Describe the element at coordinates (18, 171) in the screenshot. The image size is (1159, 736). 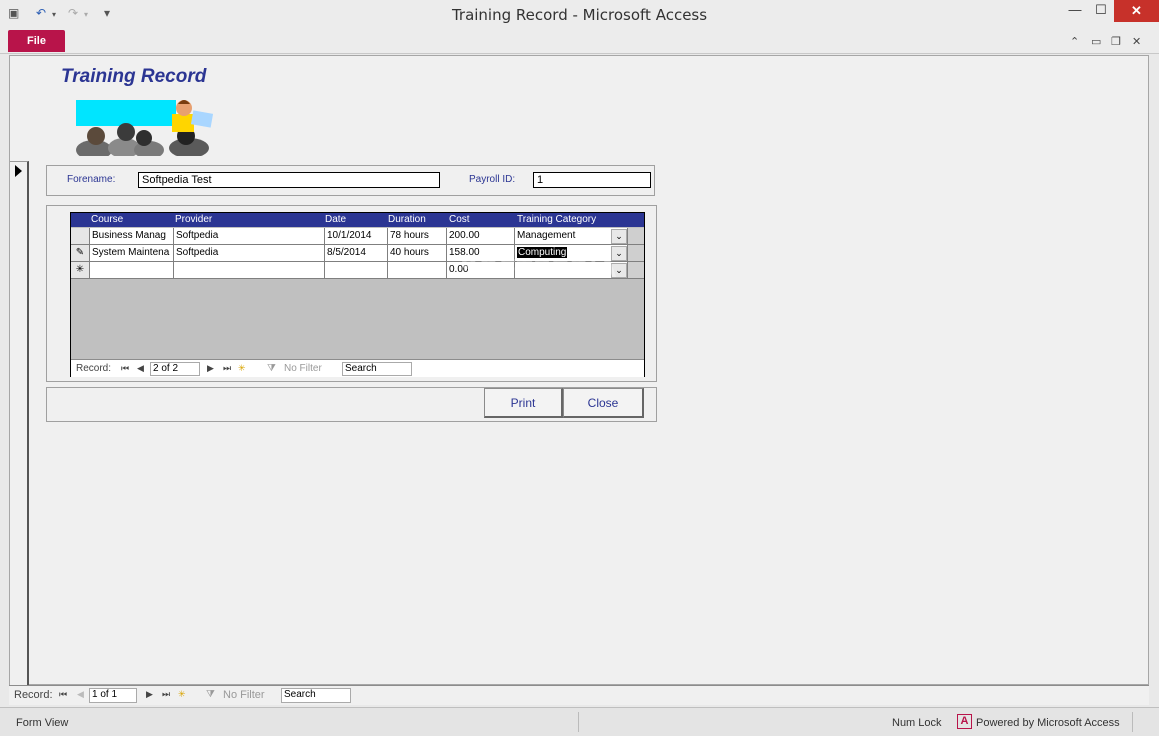
I see `current-record-arrow-icon` at that location.